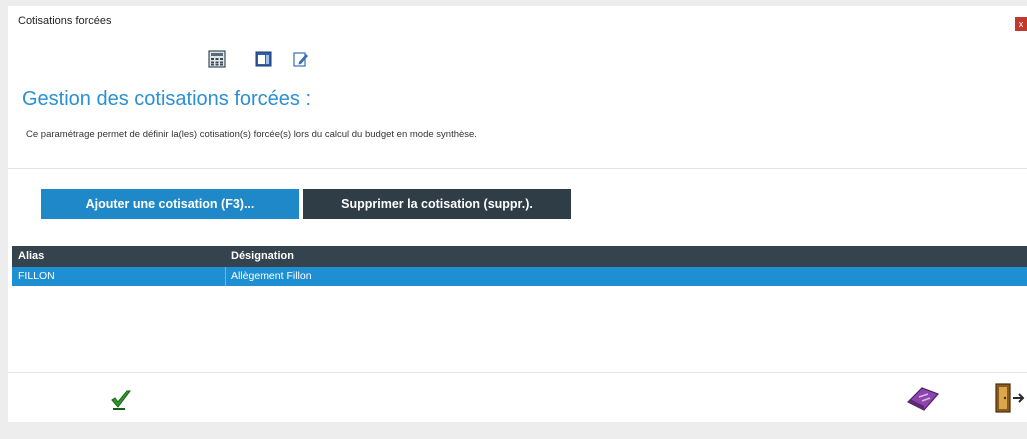 This screenshot has height=439, width=1027. I want to click on edit-icon, so click(301, 59).